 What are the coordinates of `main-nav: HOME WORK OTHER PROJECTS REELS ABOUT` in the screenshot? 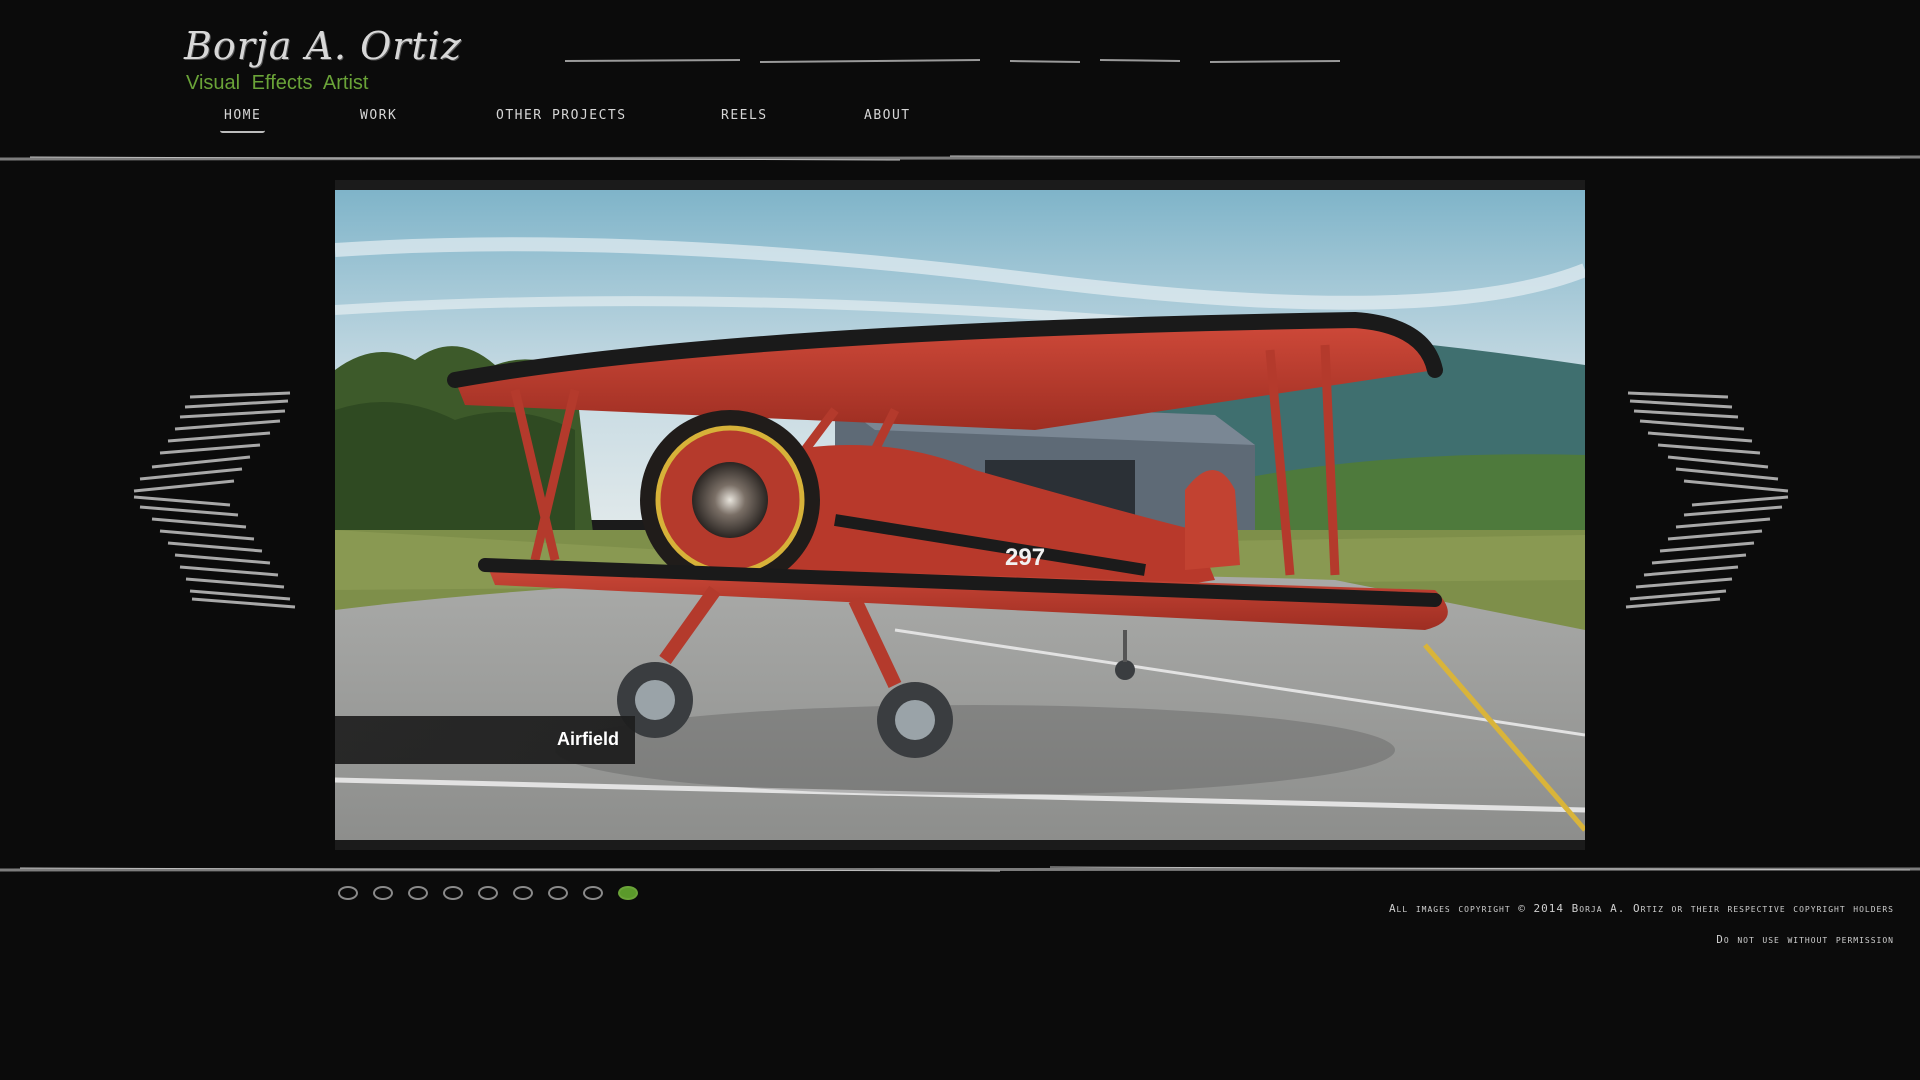 It's located at (550, 123).